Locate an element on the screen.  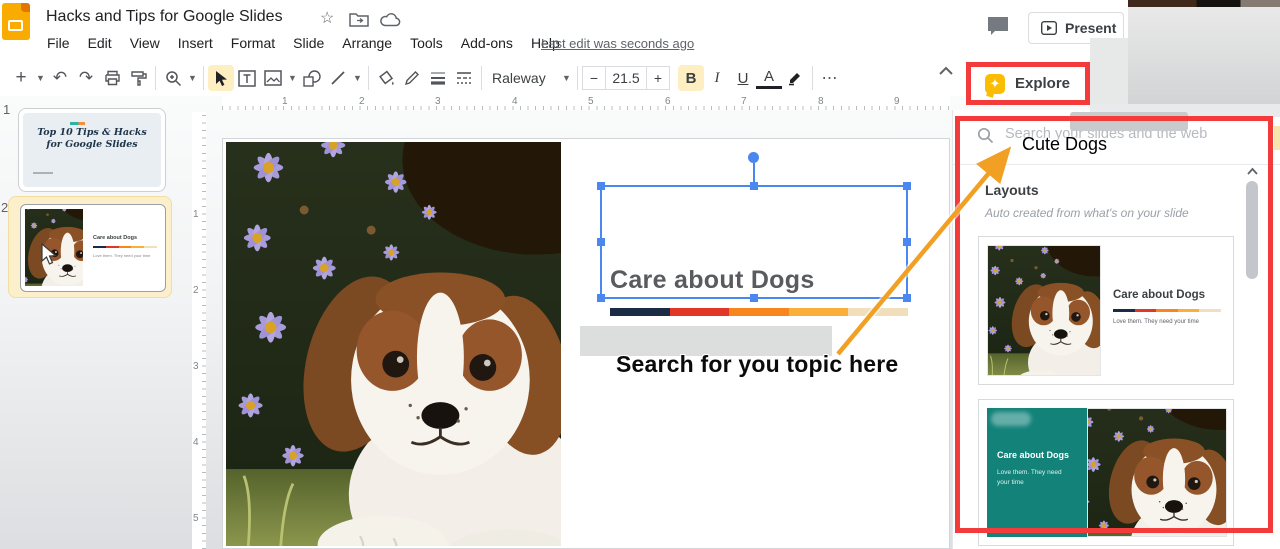
handle-n is located at coordinates (754, 186).